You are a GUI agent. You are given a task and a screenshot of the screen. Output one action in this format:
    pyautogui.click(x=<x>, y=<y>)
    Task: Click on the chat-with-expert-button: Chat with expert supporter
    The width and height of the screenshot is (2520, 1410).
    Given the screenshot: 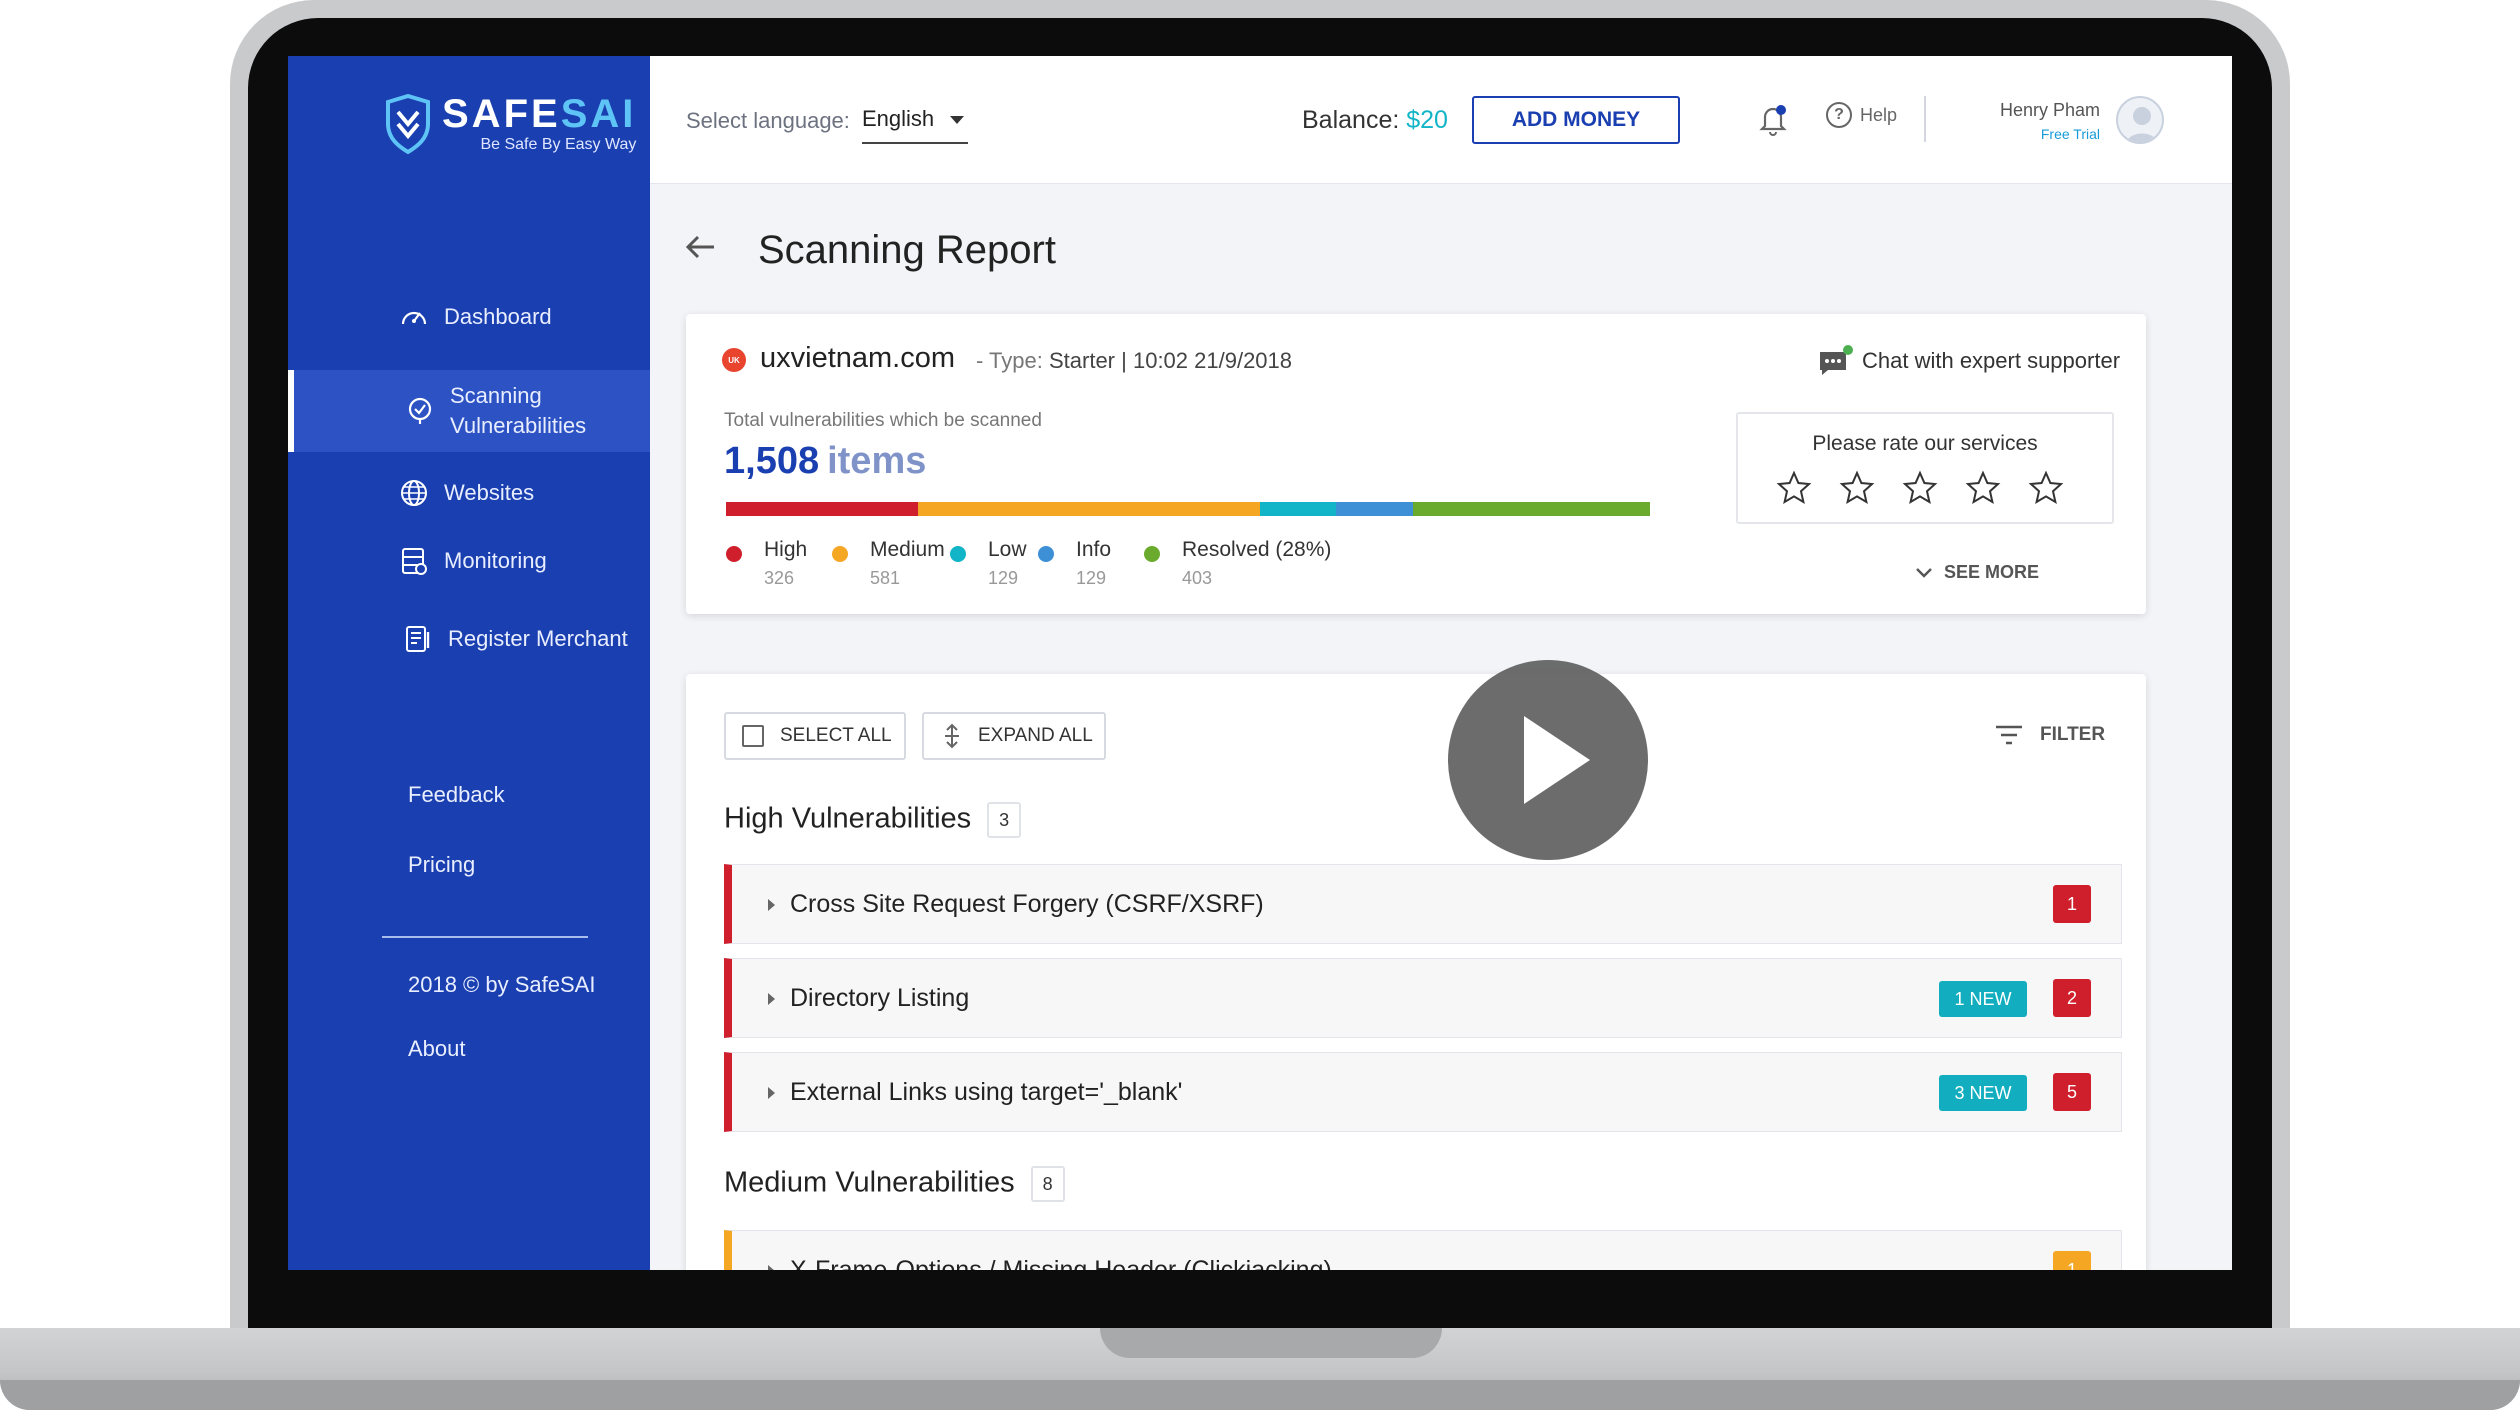 What is the action you would take?
    pyautogui.click(x=1968, y=361)
    